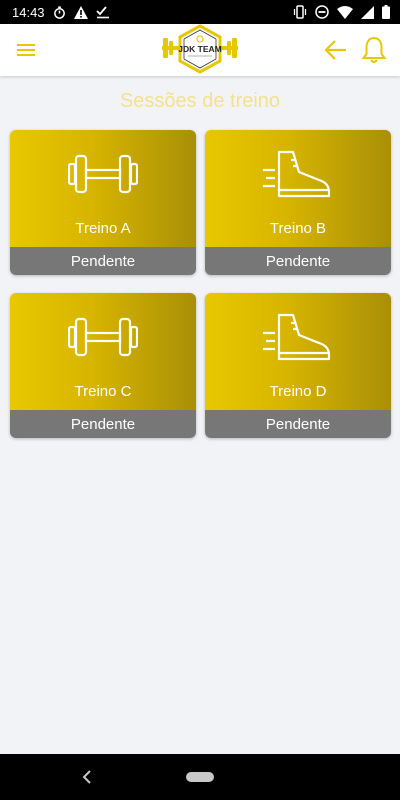  I want to click on wifi-icon, so click(345, 12).